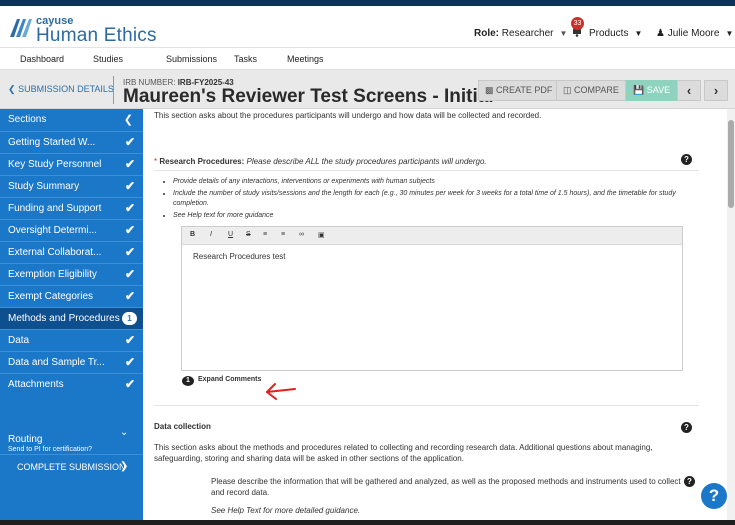 The image size is (735, 525). Describe the element at coordinates (96, 35) in the screenshot. I see `brand-product: Human Ethics` at that location.